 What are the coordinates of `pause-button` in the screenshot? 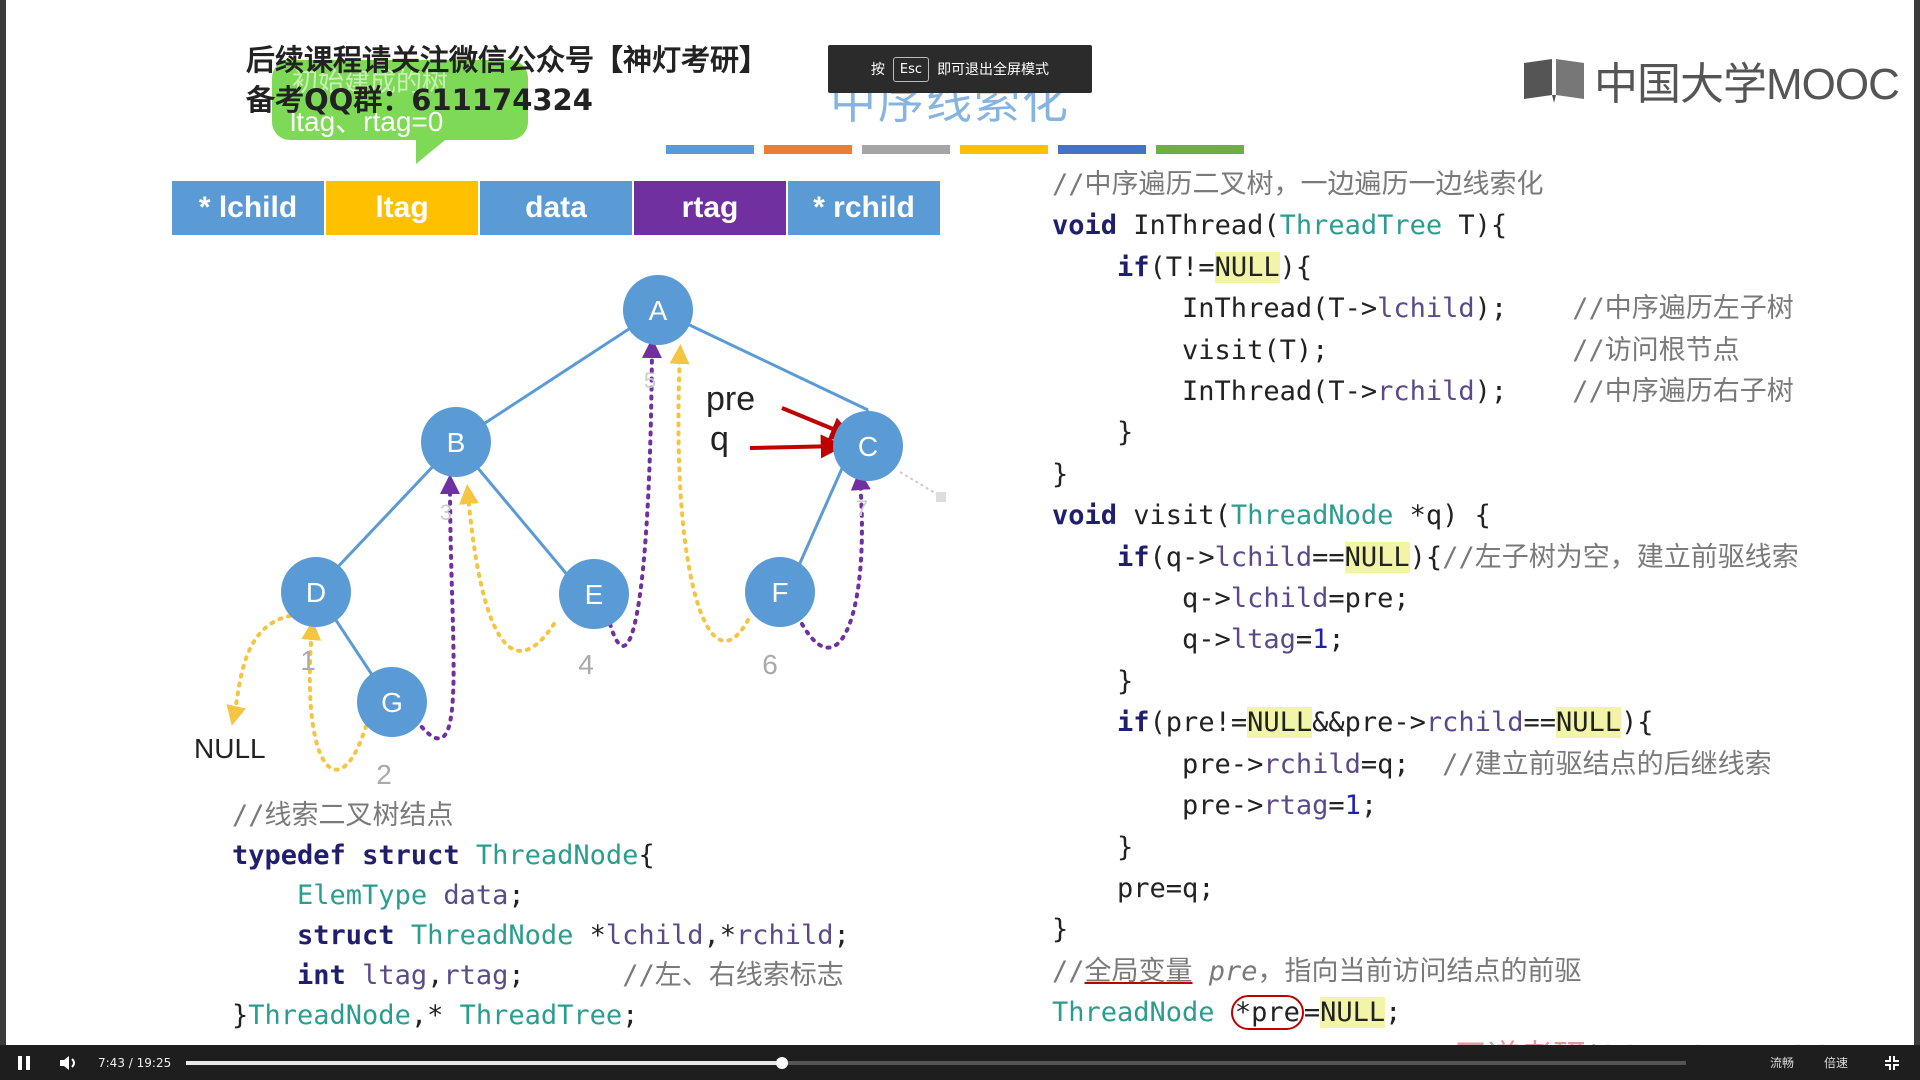 It's located at (24, 1063).